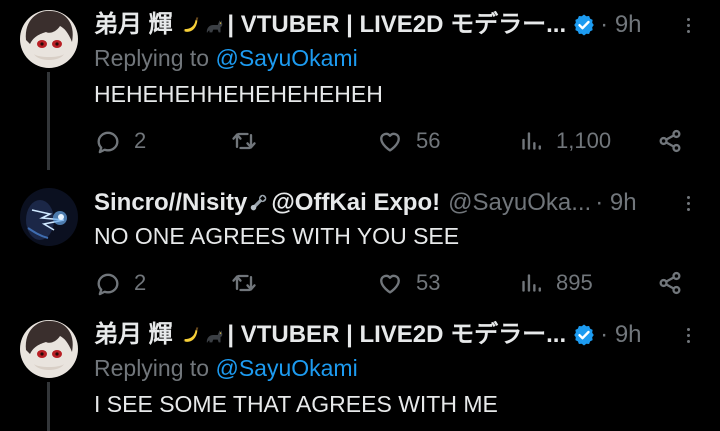 The image size is (720, 431). What do you see at coordinates (428, 140) in the screenshot?
I see `like-count: 56` at bounding box center [428, 140].